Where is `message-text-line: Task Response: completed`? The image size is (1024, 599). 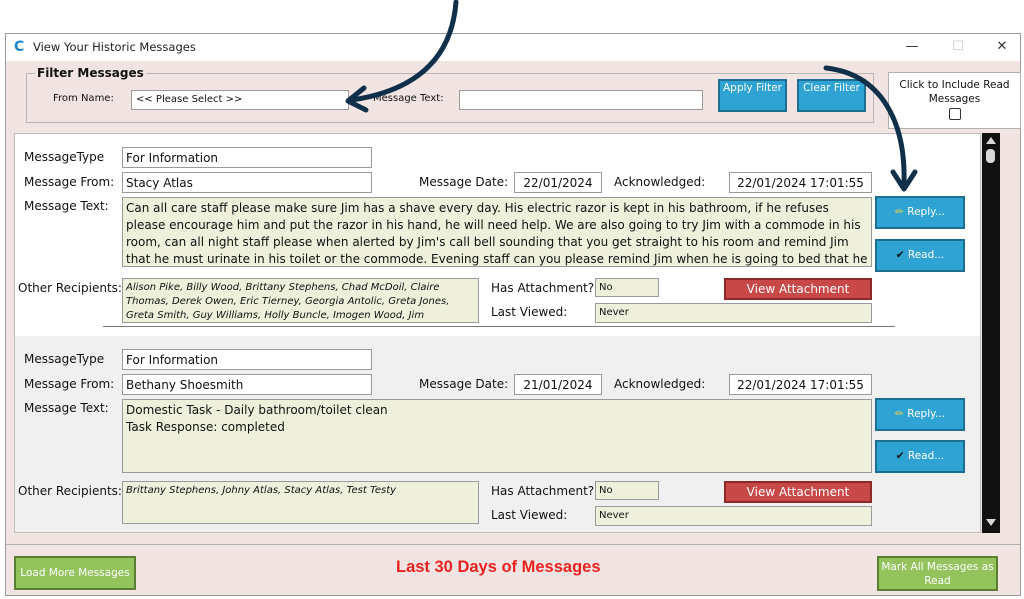
message-text-line: Task Response: completed is located at coordinates (205, 427).